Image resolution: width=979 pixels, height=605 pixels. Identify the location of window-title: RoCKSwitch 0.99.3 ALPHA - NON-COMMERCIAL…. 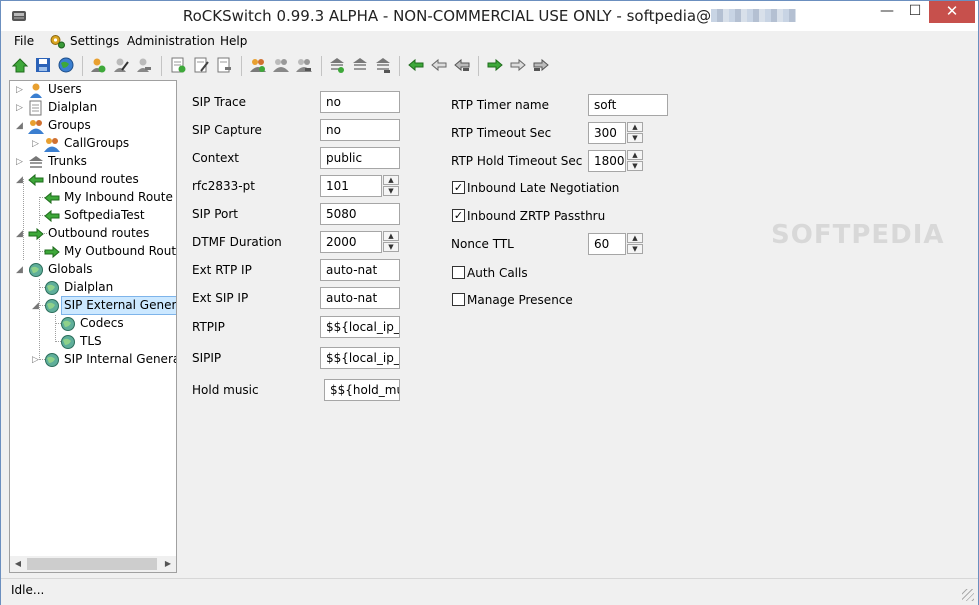
(489, 16).